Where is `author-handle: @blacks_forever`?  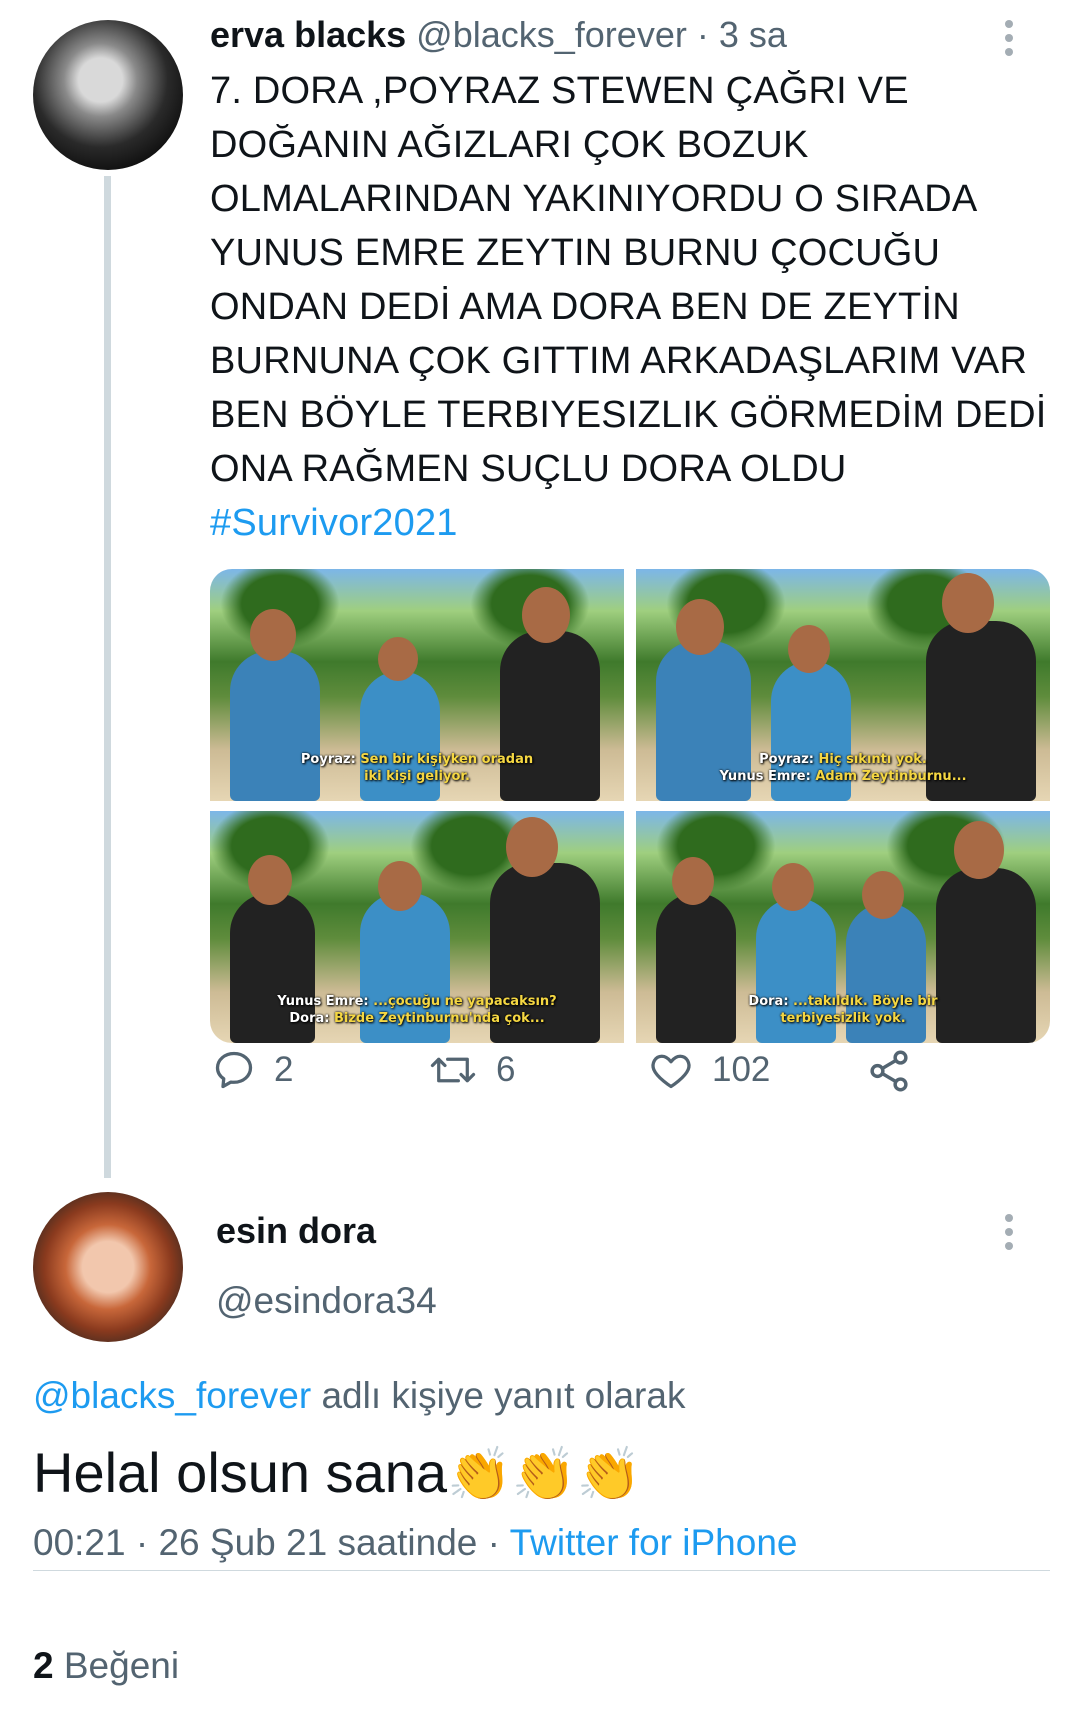 author-handle: @blacks_forever is located at coordinates (551, 34).